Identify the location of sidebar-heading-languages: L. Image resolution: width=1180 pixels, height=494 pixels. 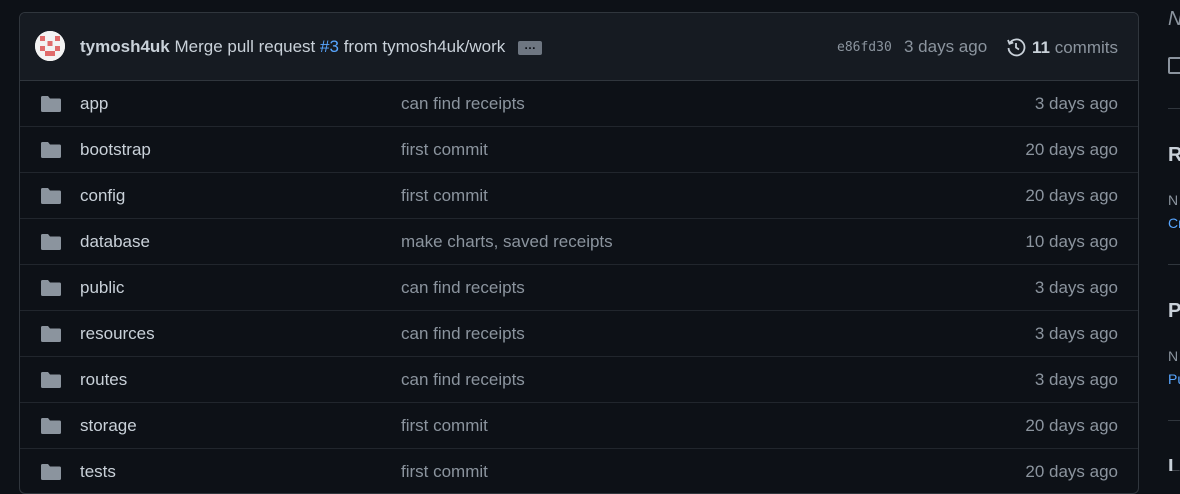
(1174, 463).